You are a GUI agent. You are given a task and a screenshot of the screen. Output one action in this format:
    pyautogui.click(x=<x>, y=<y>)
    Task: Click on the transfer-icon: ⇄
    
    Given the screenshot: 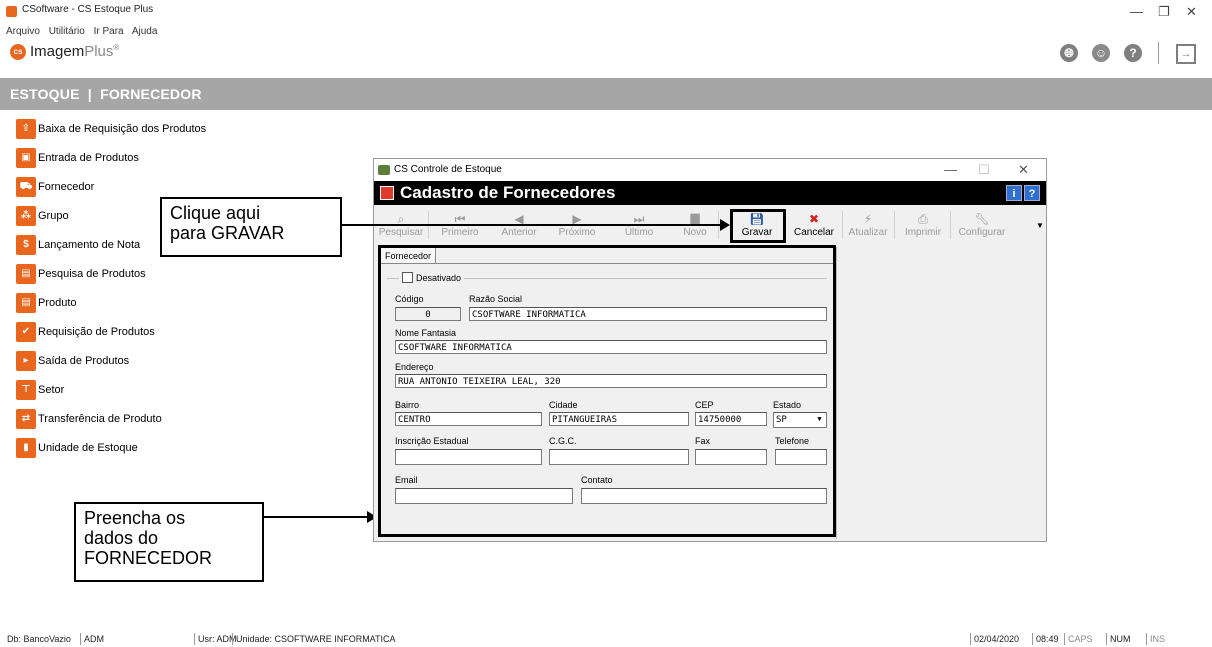 What is the action you would take?
    pyautogui.click(x=26, y=419)
    